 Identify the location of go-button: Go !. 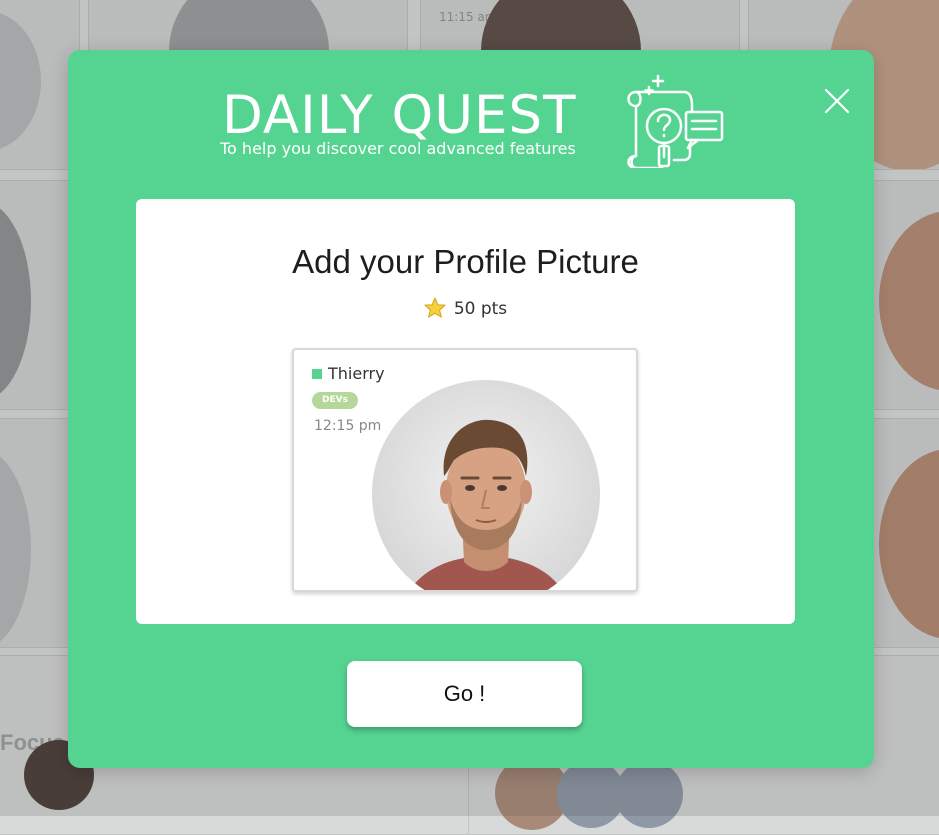
(464, 694).